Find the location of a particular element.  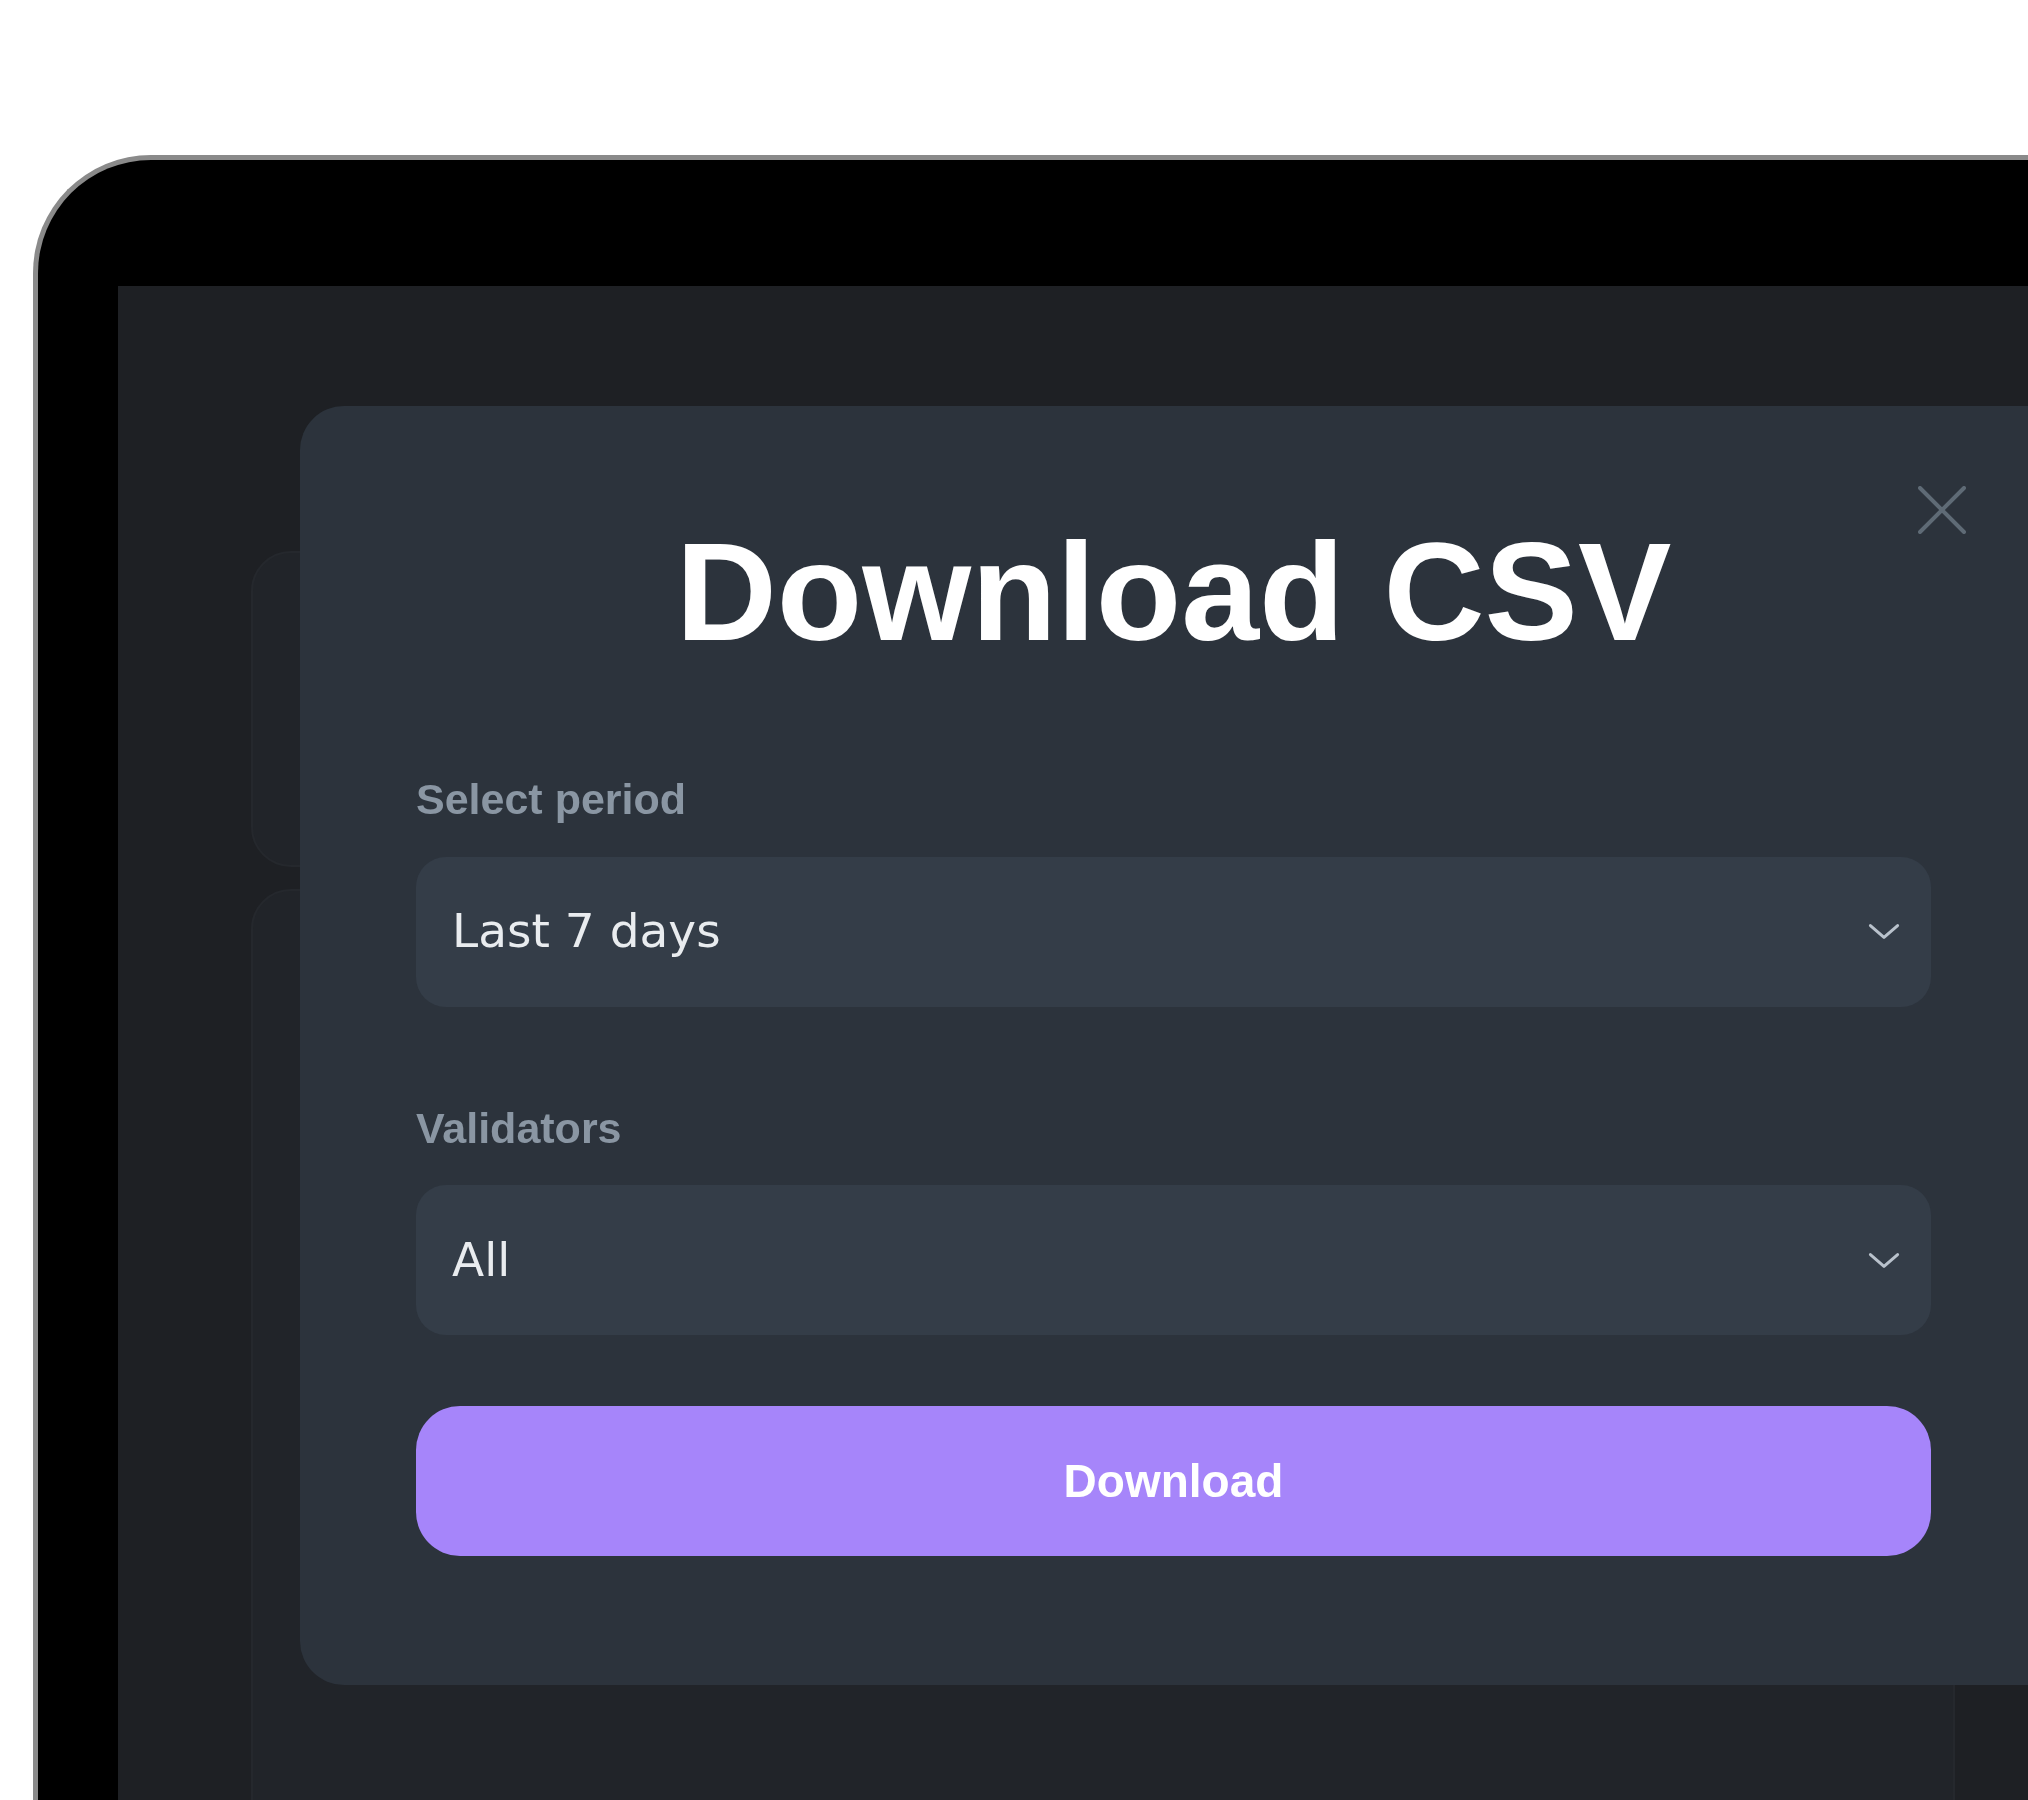

close-icon is located at coordinates (1942, 510).